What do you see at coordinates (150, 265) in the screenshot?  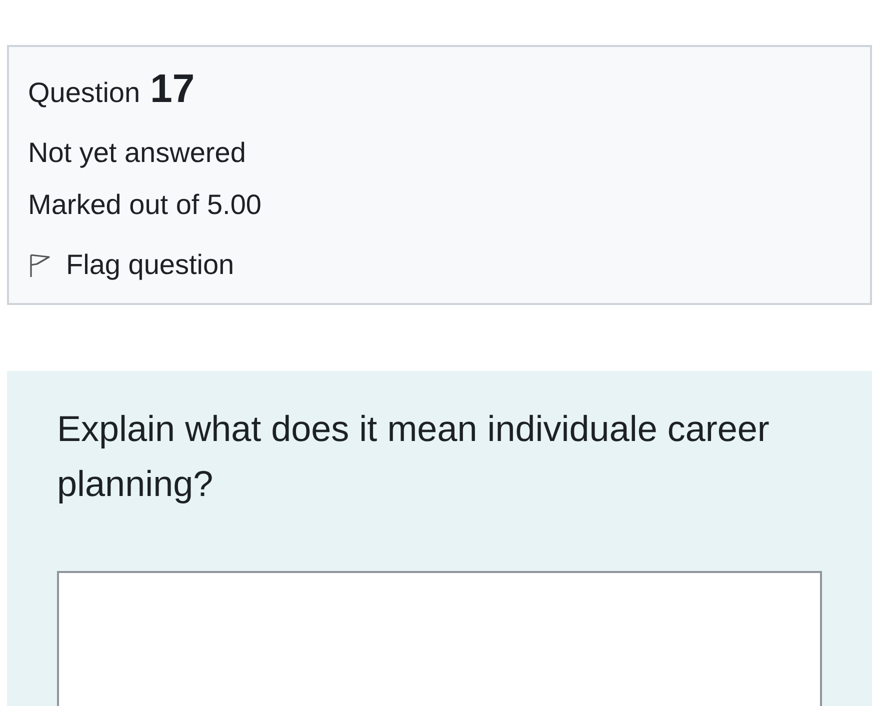 I see `flag-question-link: Flag question` at bounding box center [150, 265].